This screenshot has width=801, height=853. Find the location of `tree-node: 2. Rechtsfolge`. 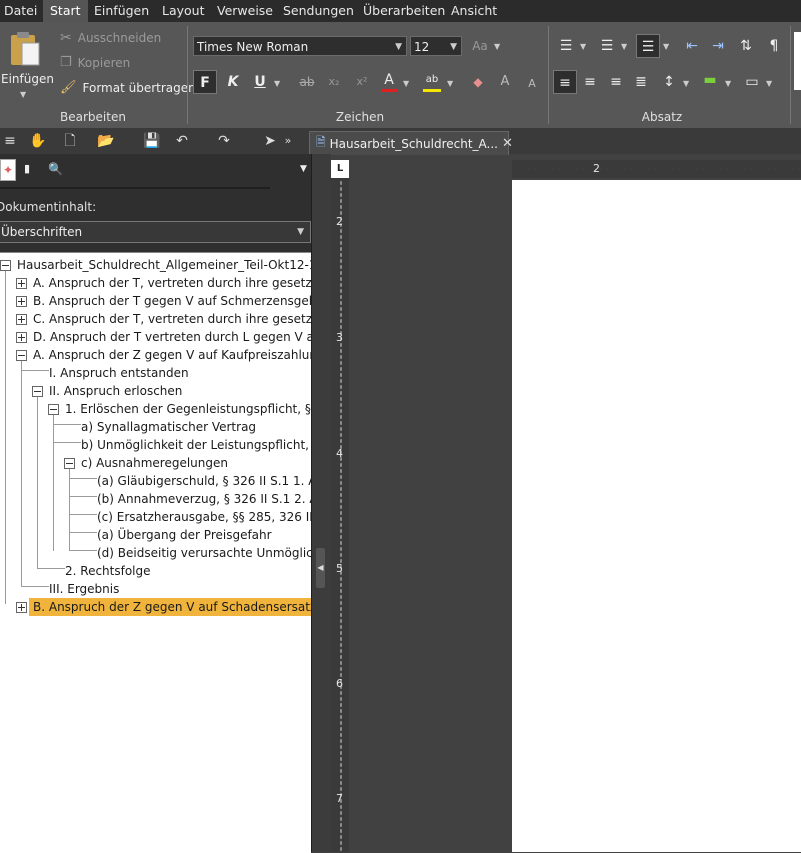

tree-node: 2. Rechtsfolge is located at coordinates (188, 571).